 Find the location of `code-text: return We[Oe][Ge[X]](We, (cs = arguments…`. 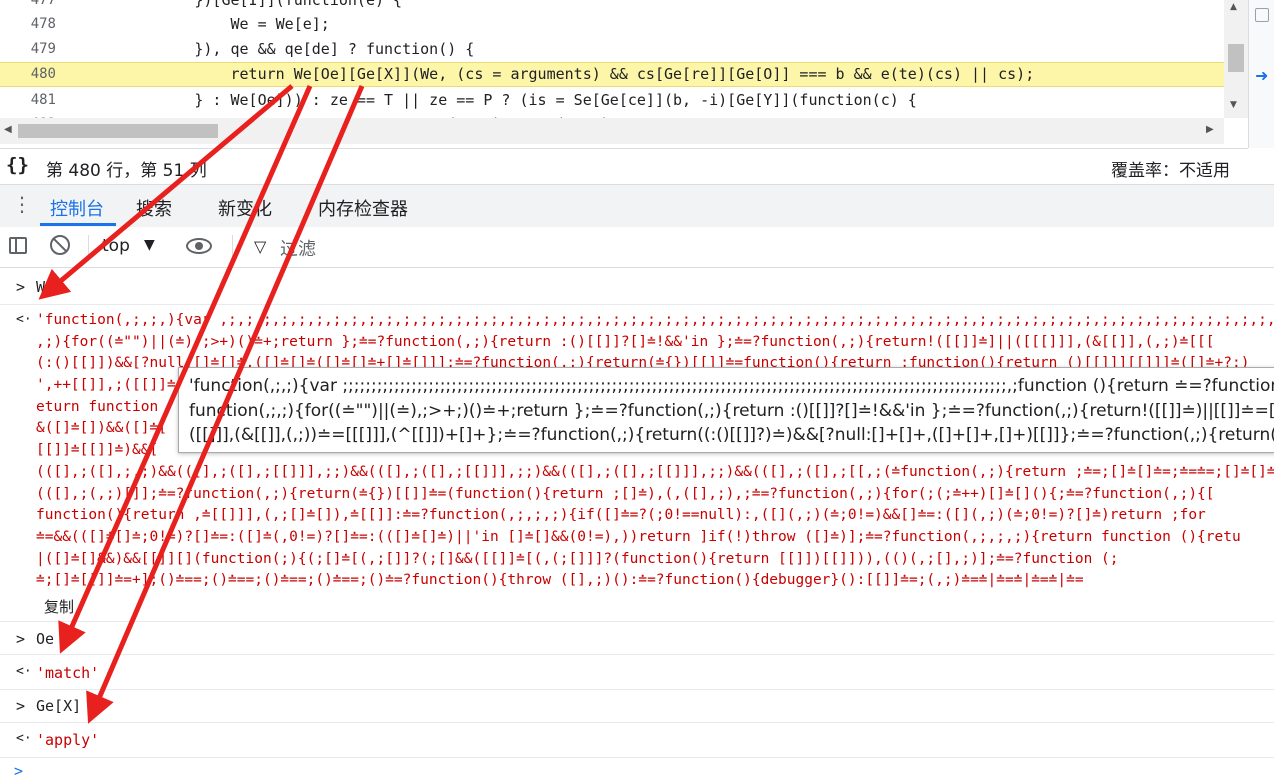

code-text: return We[Oe][Ge[X]](We, (cs = arguments… is located at coordinates (560, 74).